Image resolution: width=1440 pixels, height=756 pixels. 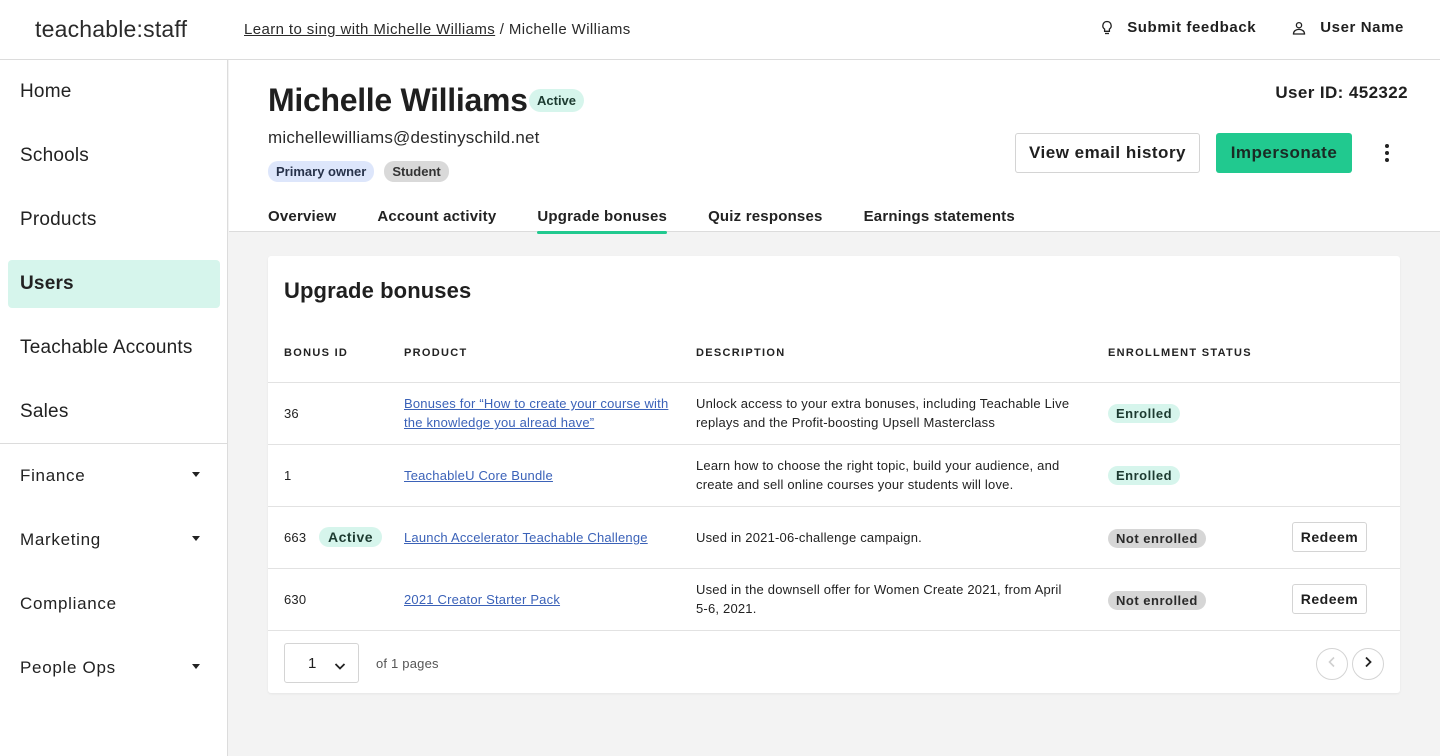 I want to click on chevron-down-icon, so click(x=340, y=666).